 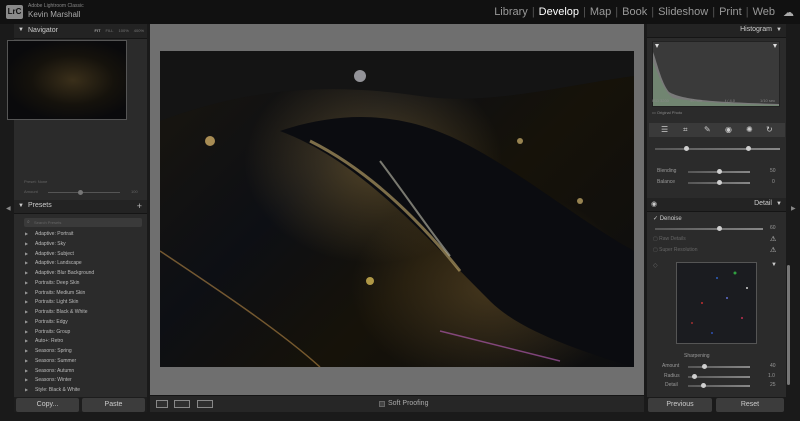 What do you see at coordinates (59, 273) in the screenshot?
I see `preset-group: ▶ Adaptive: Blur Background` at bounding box center [59, 273].